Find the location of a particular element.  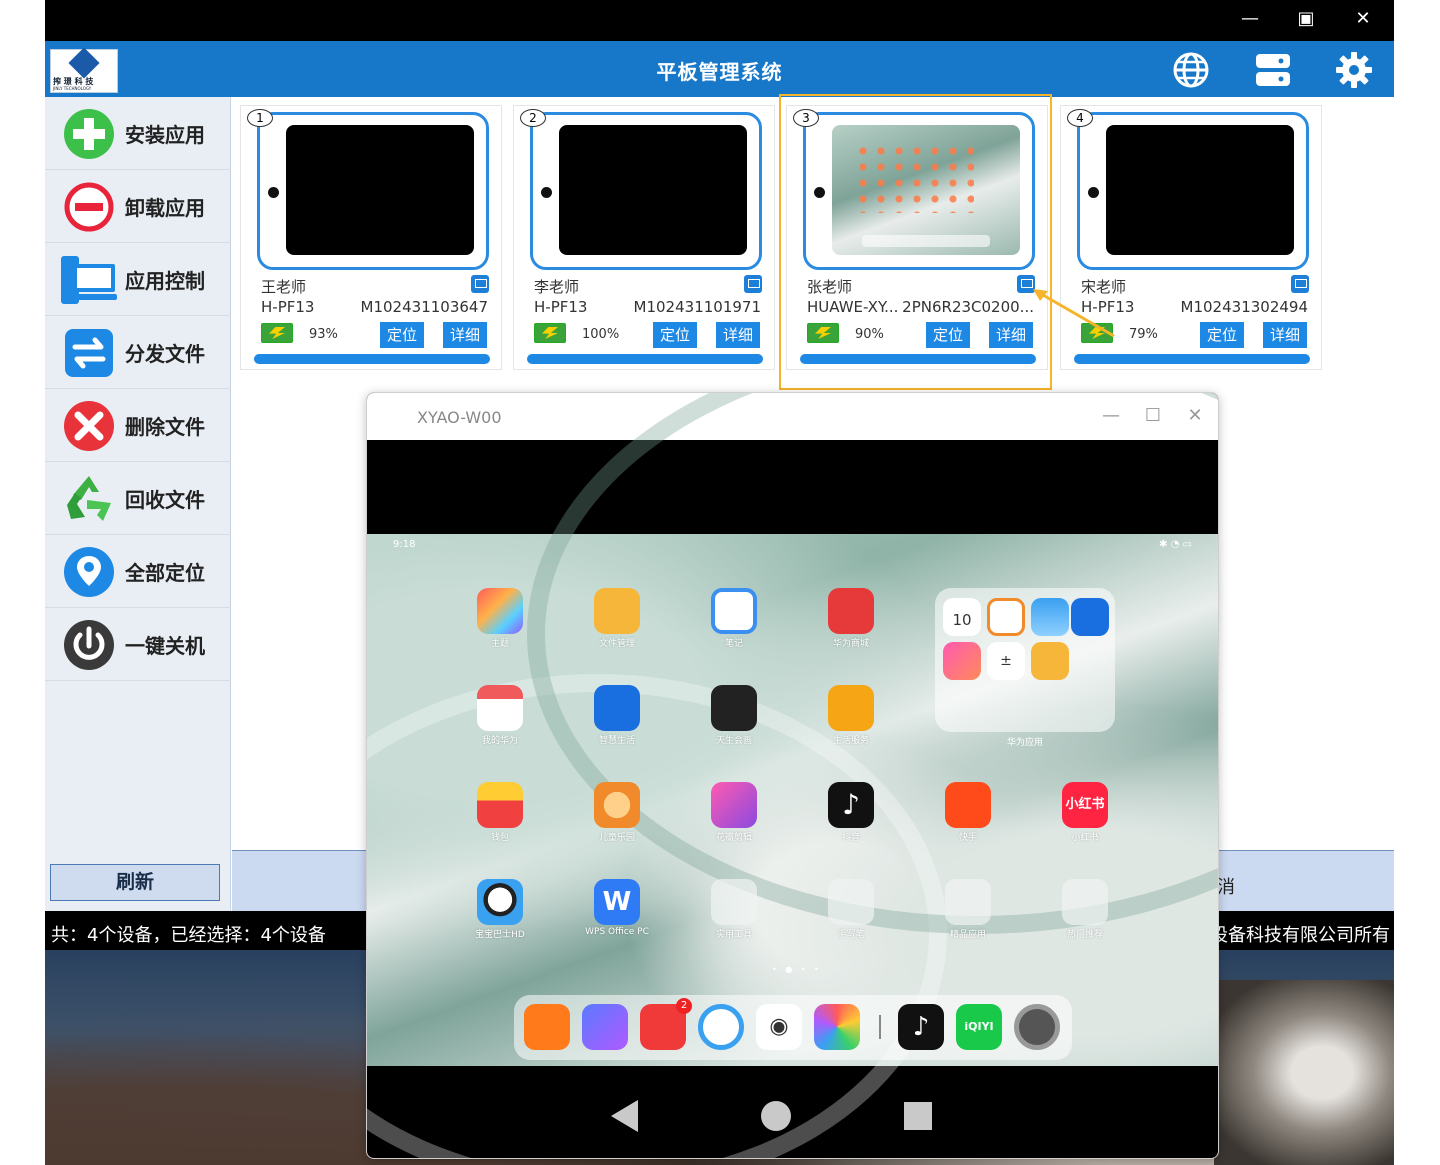

monkey-icon is located at coordinates (617, 805).